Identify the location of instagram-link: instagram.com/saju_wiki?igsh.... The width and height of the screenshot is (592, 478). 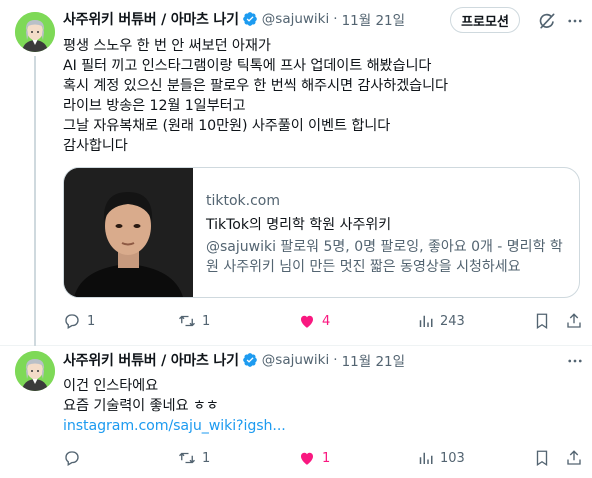
(174, 426).